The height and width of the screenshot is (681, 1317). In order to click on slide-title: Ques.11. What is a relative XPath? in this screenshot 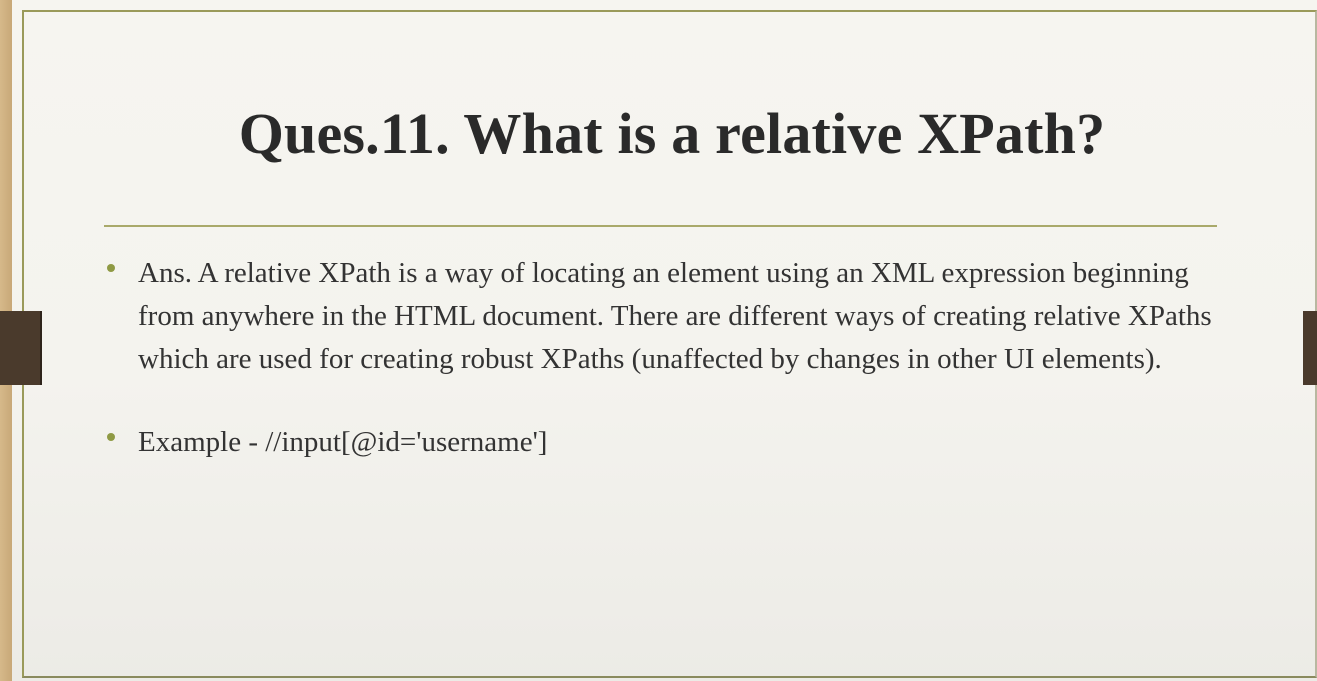, I will do `click(672, 133)`.